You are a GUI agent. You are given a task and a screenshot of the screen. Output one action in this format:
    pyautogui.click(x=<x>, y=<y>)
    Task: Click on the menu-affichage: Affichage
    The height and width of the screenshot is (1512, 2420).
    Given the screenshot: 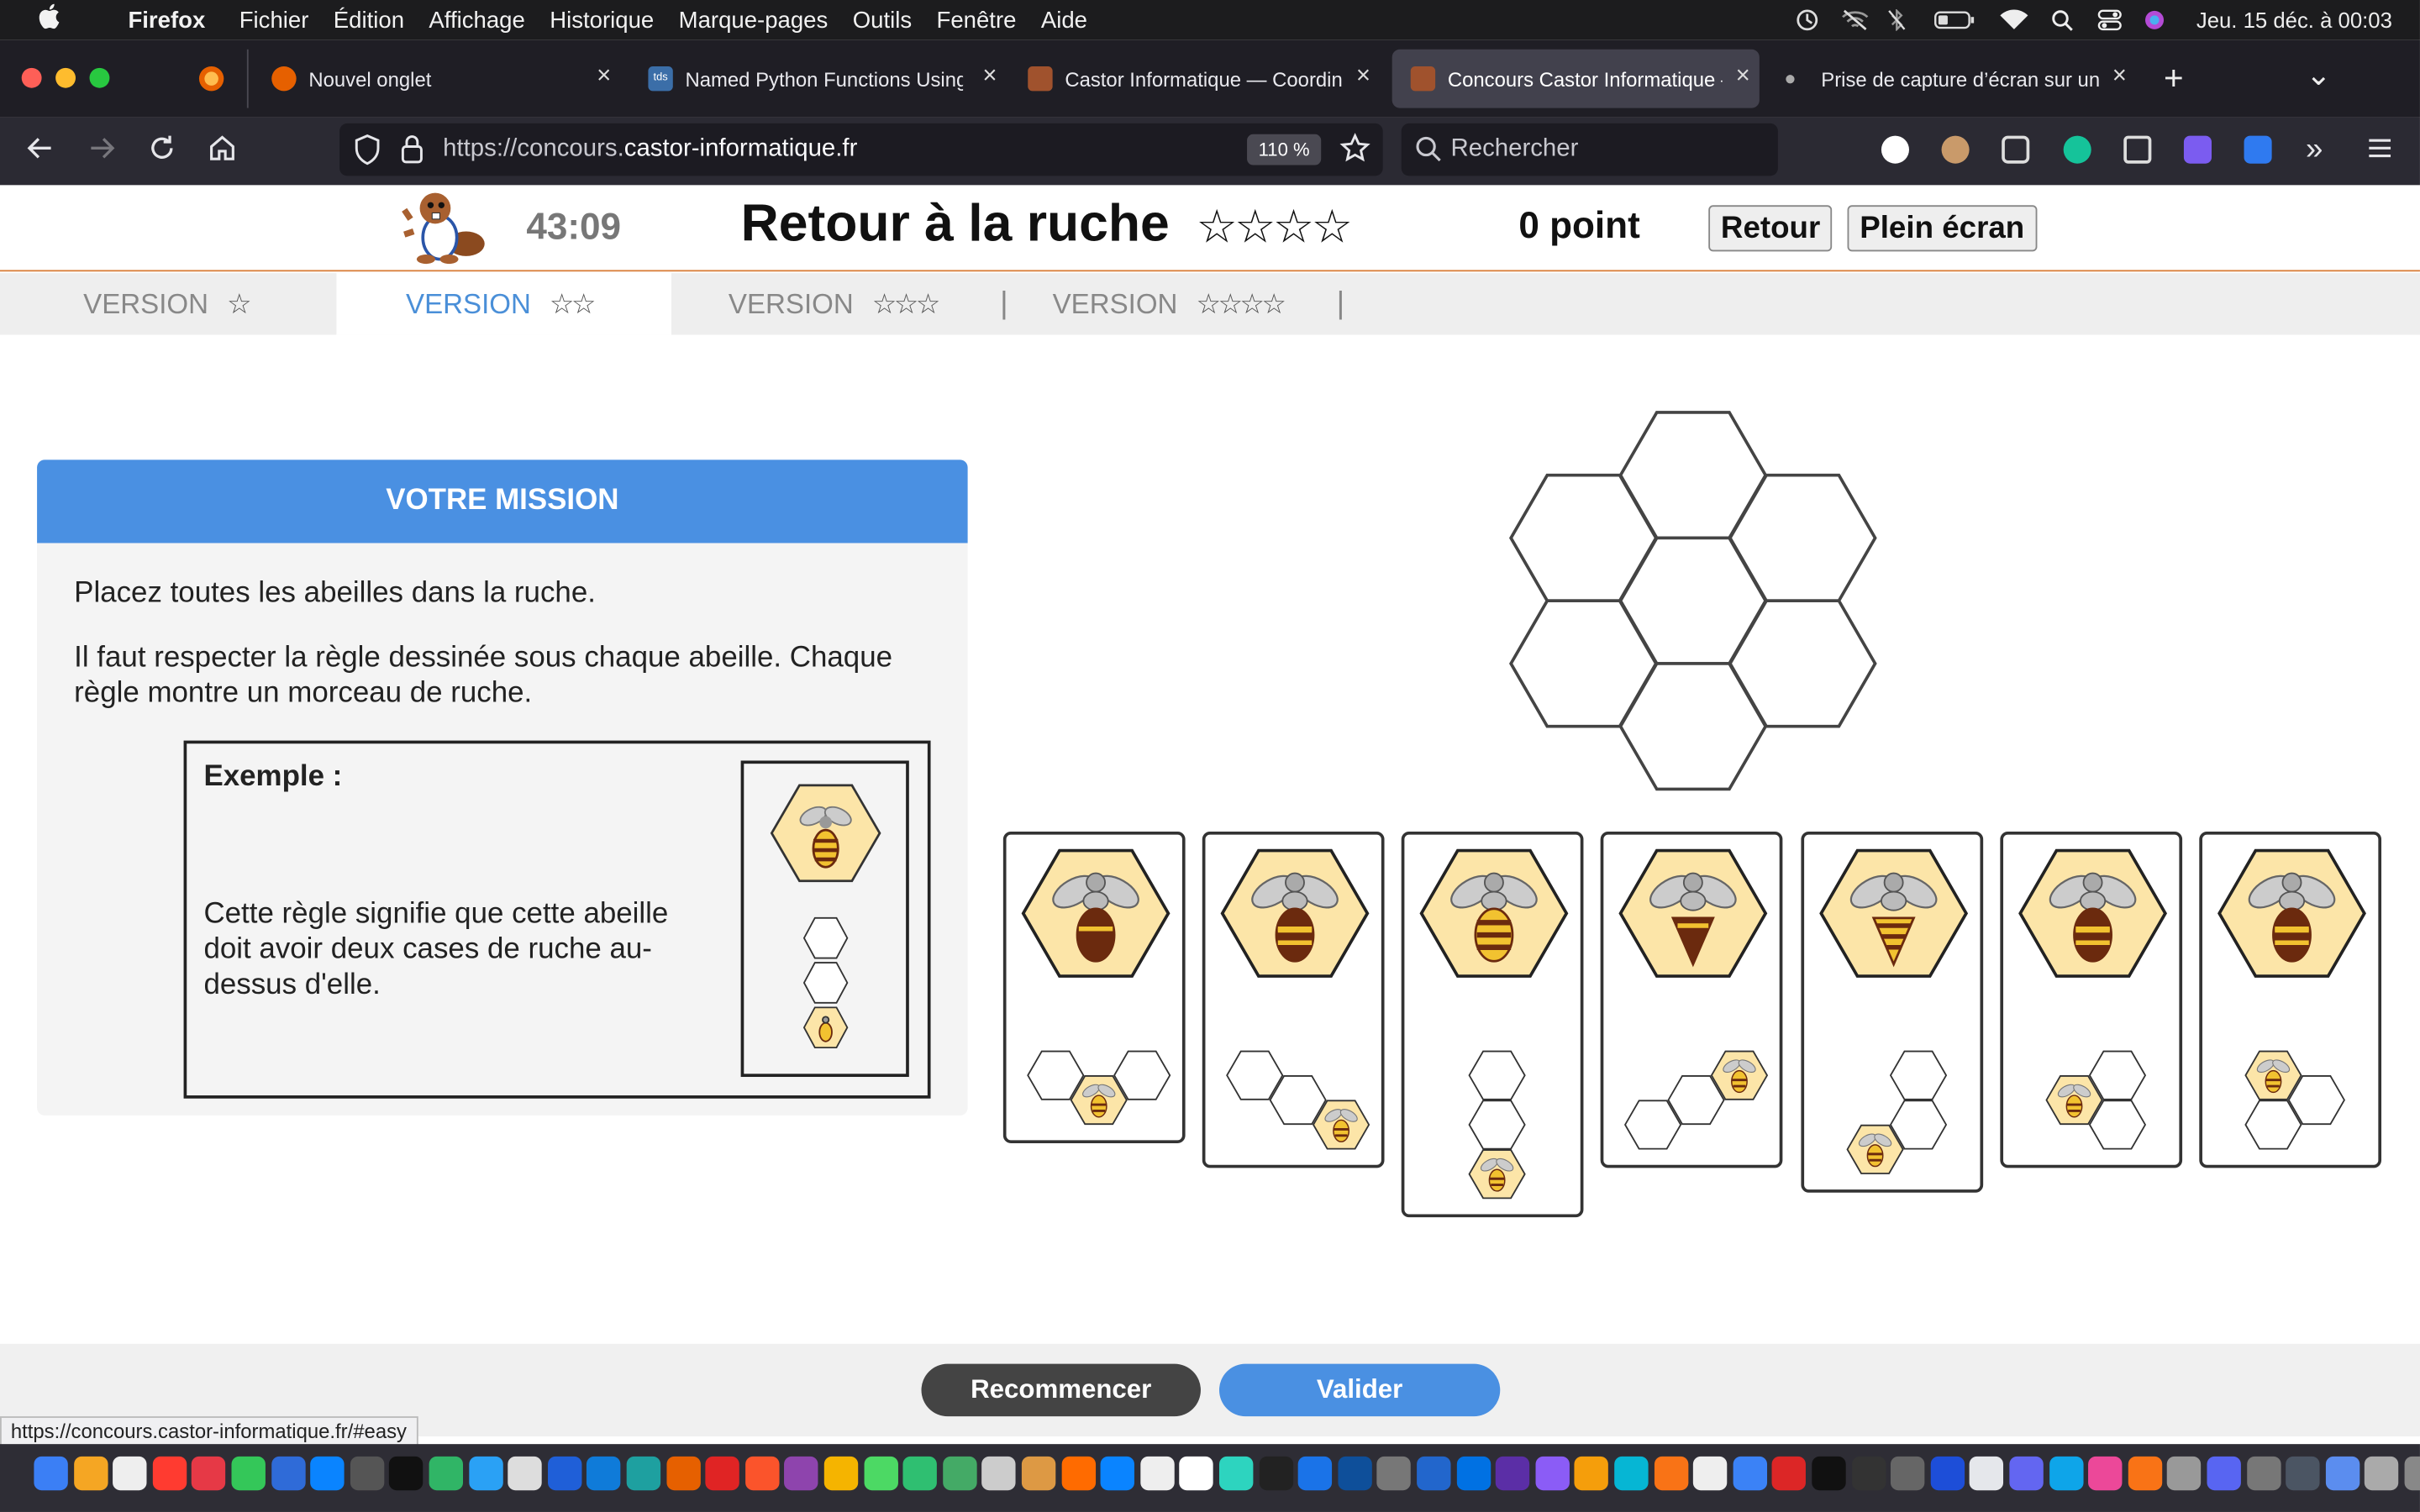 What is the action you would take?
    pyautogui.click(x=478, y=20)
    